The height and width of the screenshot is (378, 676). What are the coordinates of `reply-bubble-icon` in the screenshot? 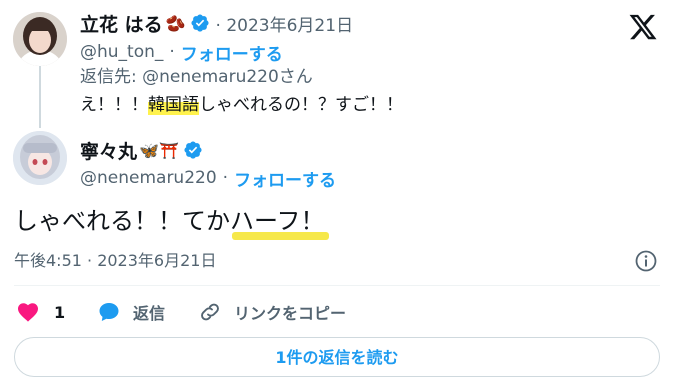 It's located at (109, 312).